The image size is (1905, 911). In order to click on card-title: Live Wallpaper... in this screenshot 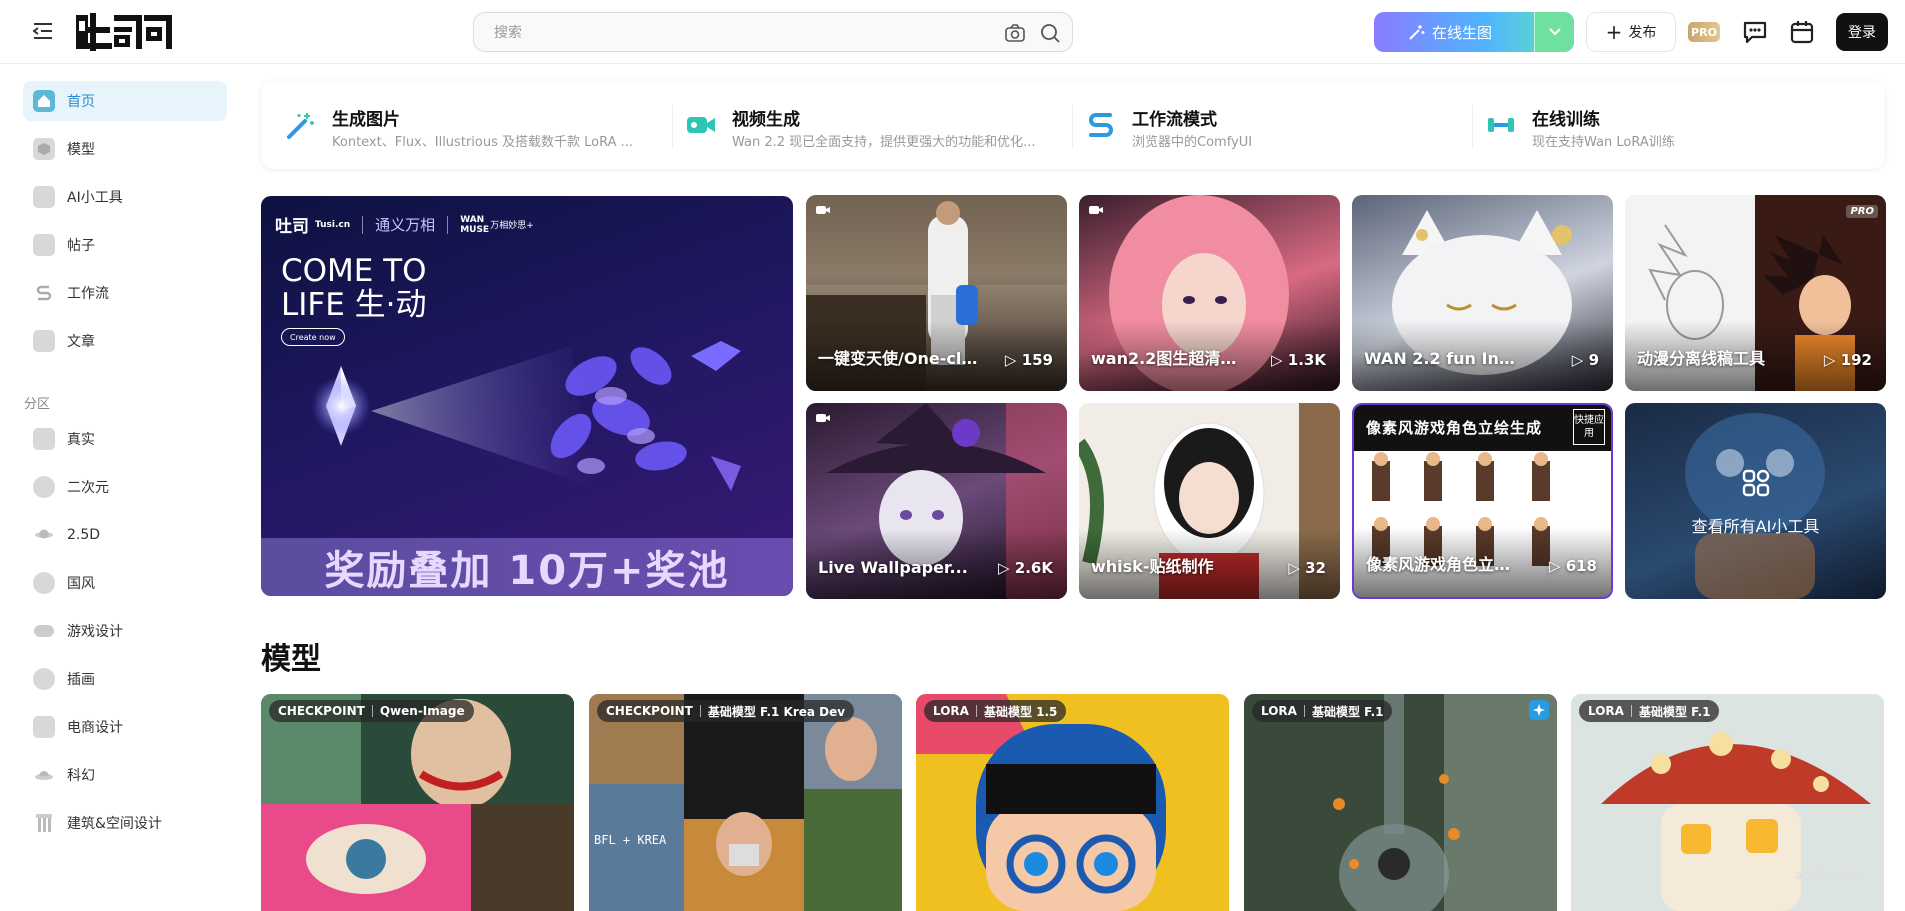, I will do `click(893, 567)`.